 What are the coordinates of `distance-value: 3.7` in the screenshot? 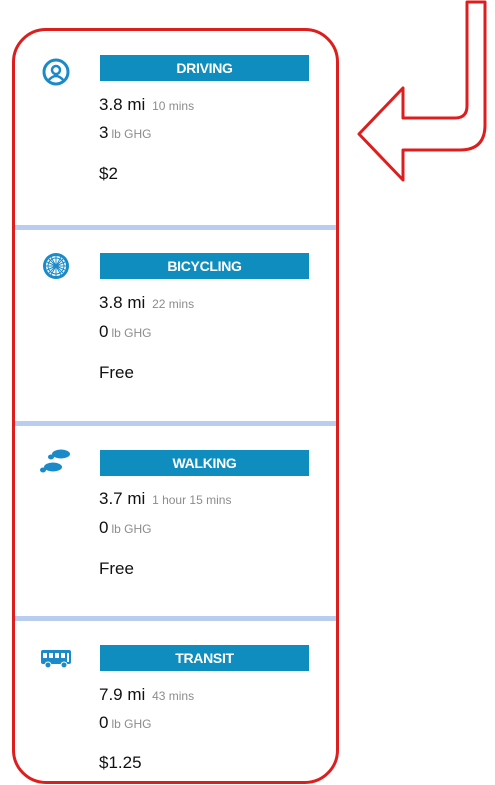 It's located at (111, 498).